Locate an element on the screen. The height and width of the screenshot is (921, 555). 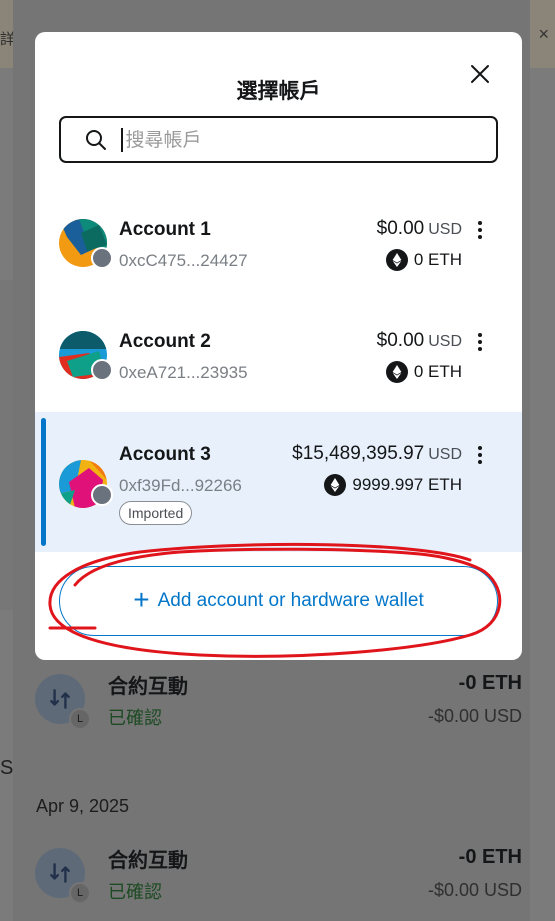
imported-tag: Imported is located at coordinates (156, 513).